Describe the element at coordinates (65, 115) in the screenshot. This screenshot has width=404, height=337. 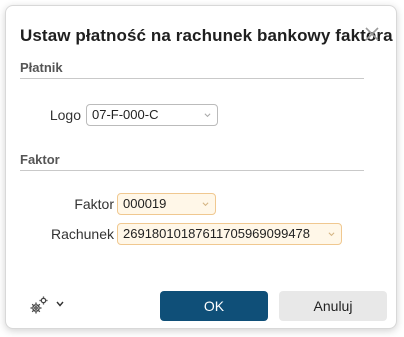
I see `logo-label: Logo` at that location.